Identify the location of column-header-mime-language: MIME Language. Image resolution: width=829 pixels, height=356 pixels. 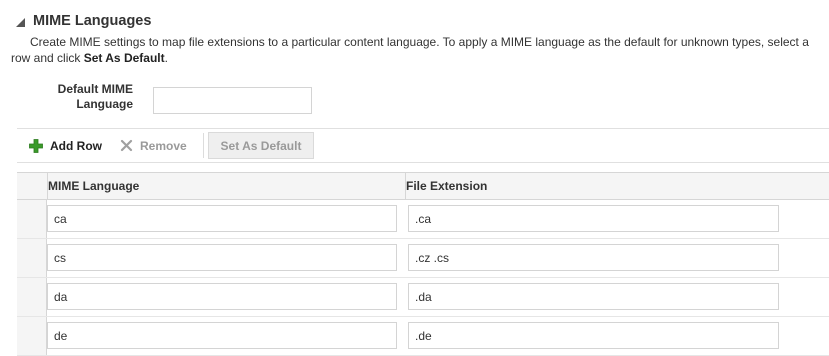
(226, 186).